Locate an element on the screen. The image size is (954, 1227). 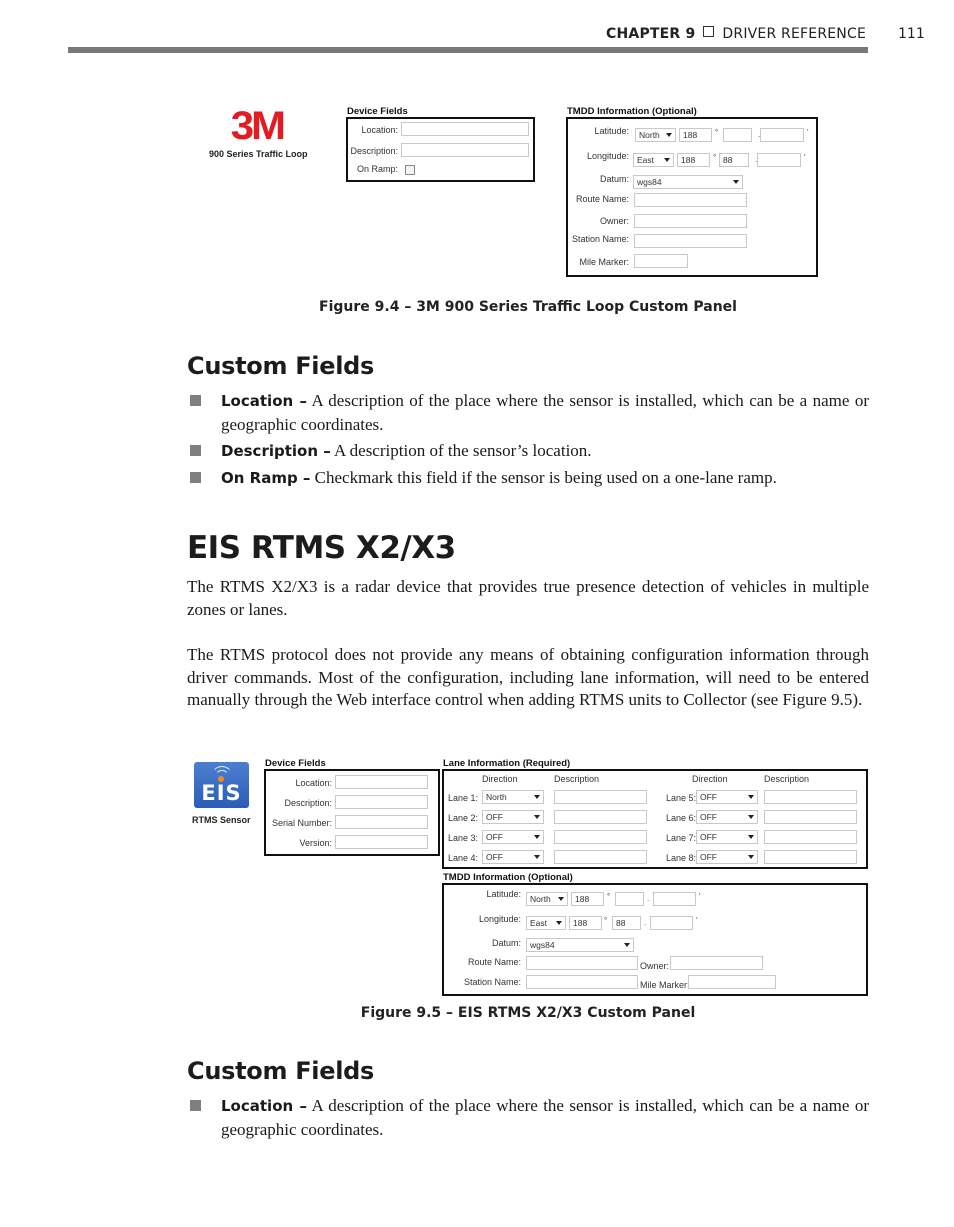
serial-number-input is located at coordinates (381, 822).